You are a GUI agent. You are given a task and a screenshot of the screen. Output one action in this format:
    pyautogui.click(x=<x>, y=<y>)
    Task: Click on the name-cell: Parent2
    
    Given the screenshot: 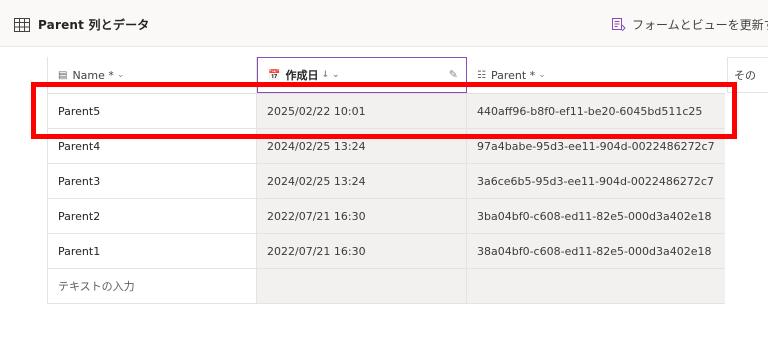 What is the action you would take?
    pyautogui.click(x=152, y=216)
    